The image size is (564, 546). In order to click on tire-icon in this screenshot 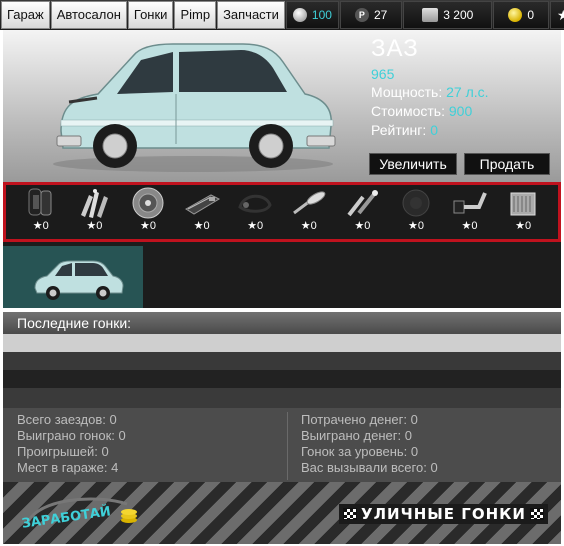, I will do `click(40, 202)`.